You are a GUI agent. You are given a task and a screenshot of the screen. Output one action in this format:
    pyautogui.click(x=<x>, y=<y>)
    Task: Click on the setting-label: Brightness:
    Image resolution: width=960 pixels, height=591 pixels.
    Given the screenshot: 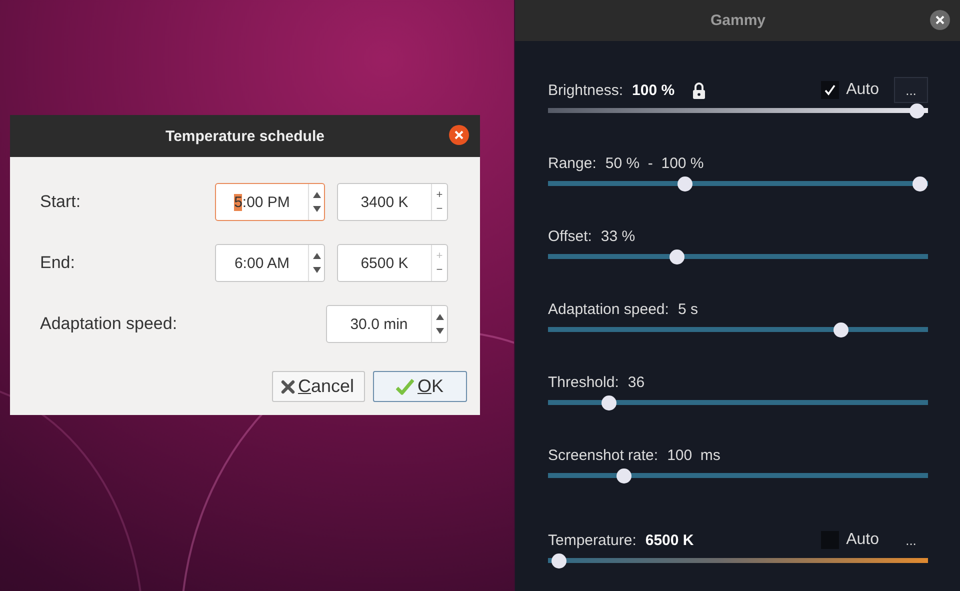 What is the action you would take?
    pyautogui.click(x=586, y=90)
    